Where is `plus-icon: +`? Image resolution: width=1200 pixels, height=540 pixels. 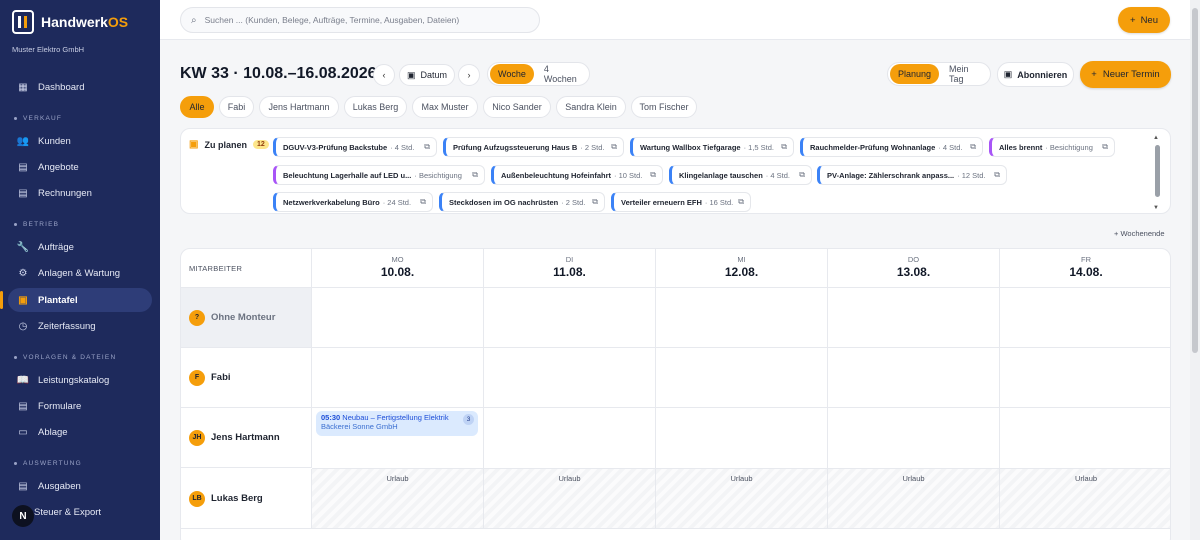 plus-icon: + is located at coordinates (1094, 74).